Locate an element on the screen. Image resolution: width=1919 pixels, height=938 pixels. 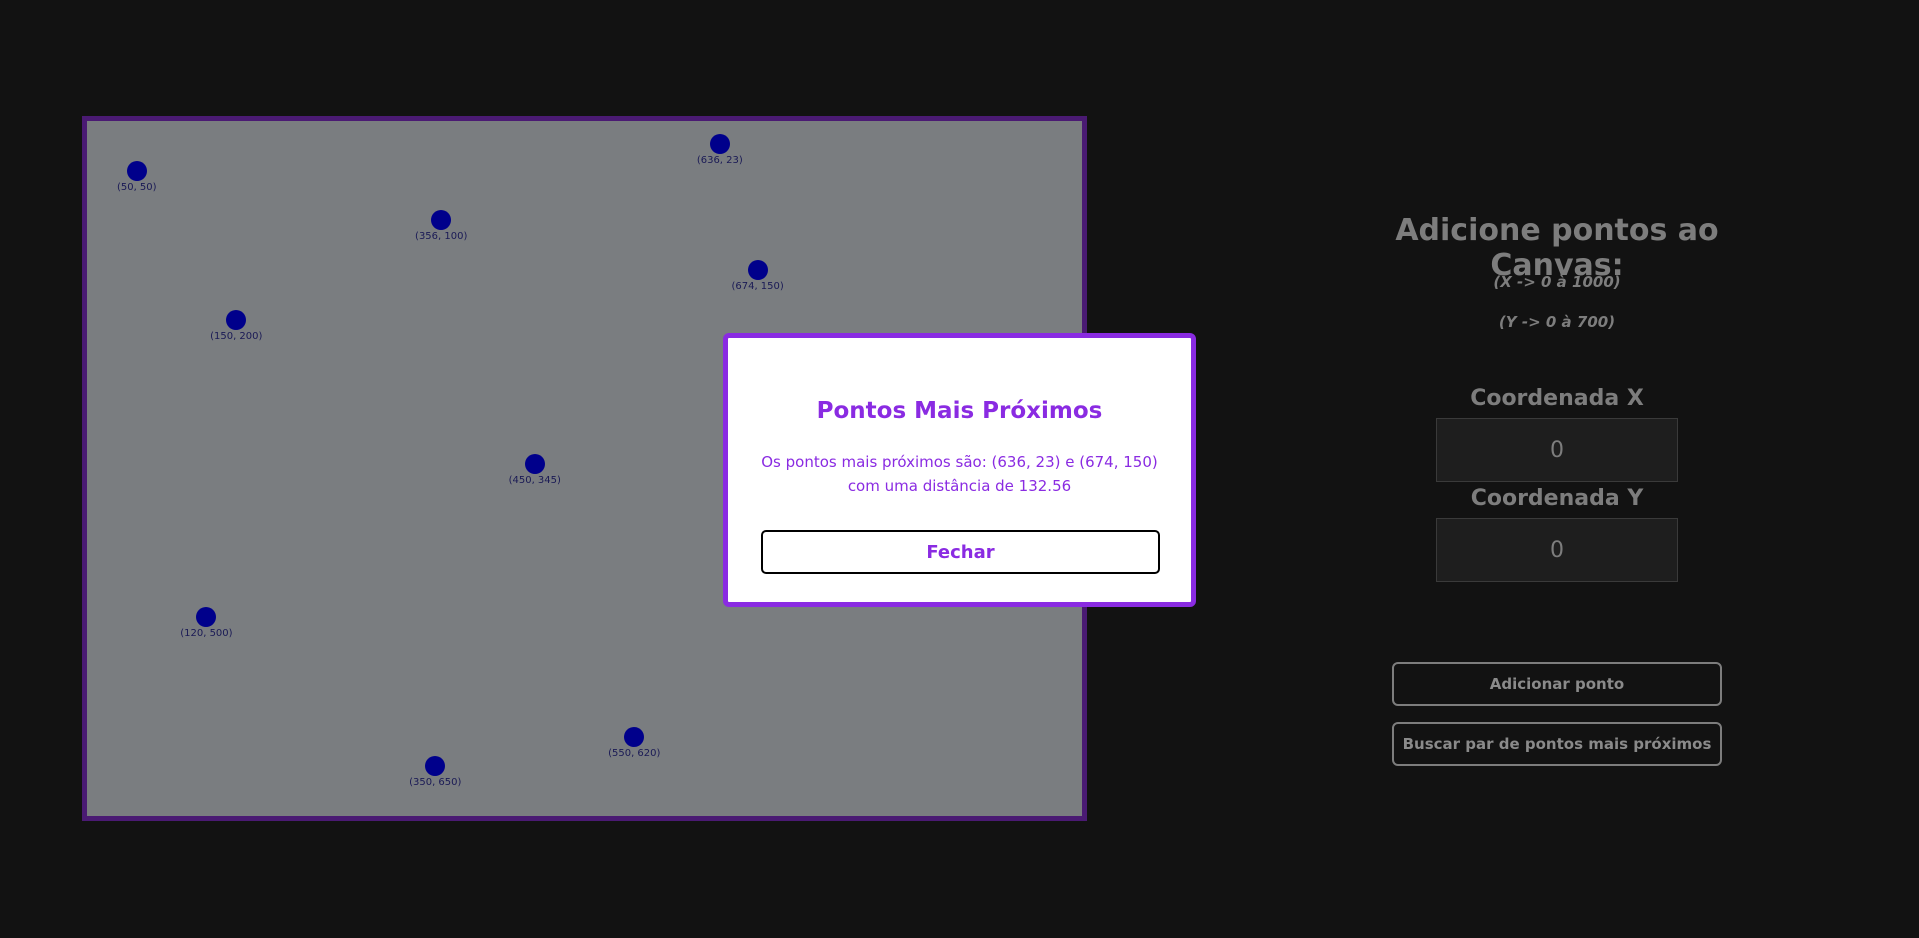
x-coordinate-label: Coordenada X is located at coordinates (1557, 398).